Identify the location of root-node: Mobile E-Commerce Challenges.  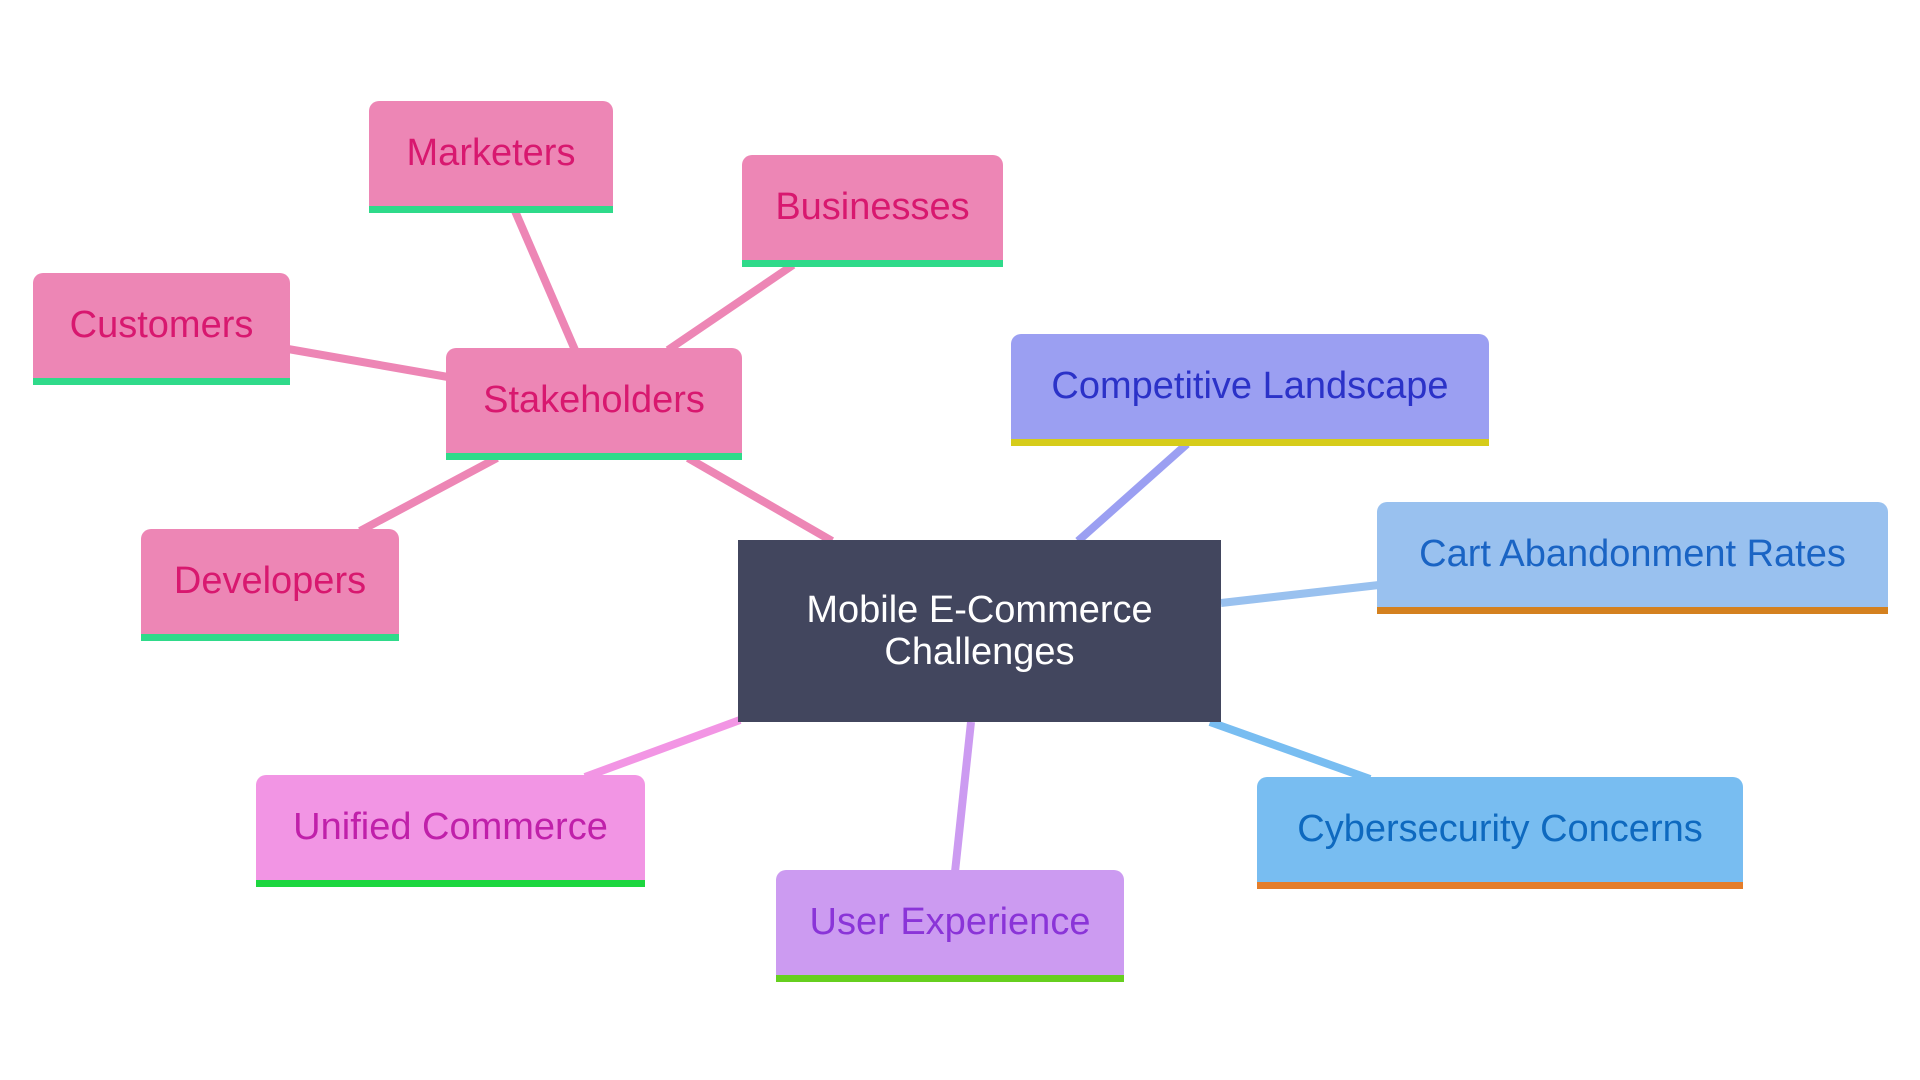
(979, 631).